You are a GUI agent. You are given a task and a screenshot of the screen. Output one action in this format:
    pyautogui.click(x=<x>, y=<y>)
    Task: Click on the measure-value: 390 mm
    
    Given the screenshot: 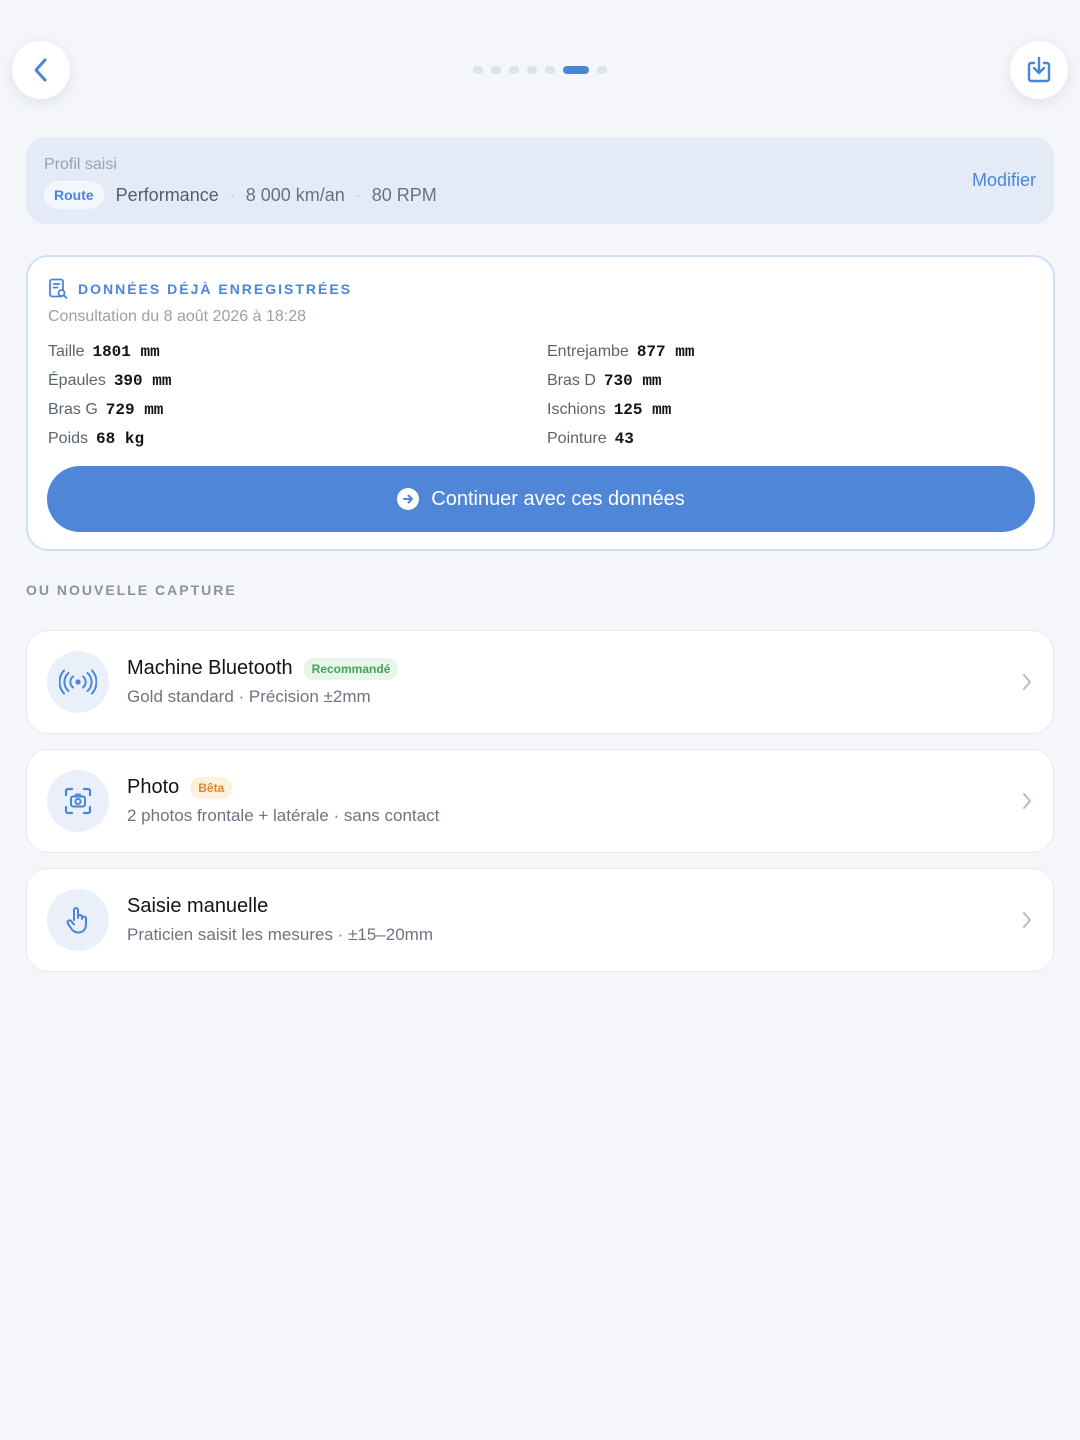 What is the action you would take?
    pyautogui.click(x=142, y=381)
    